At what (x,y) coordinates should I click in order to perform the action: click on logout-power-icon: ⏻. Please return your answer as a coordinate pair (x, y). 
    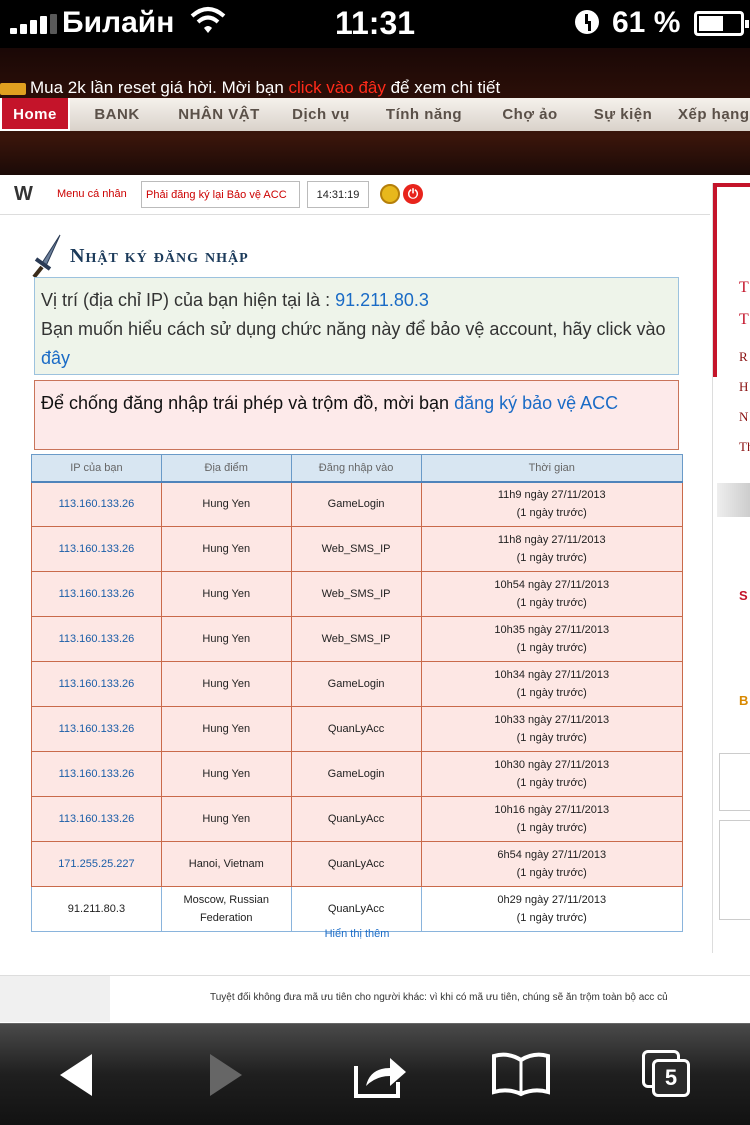
    Looking at the image, I should click on (413, 194).